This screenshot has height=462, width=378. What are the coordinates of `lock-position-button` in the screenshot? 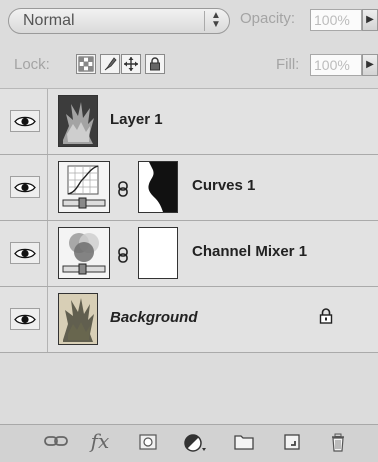 It's located at (131, 64).